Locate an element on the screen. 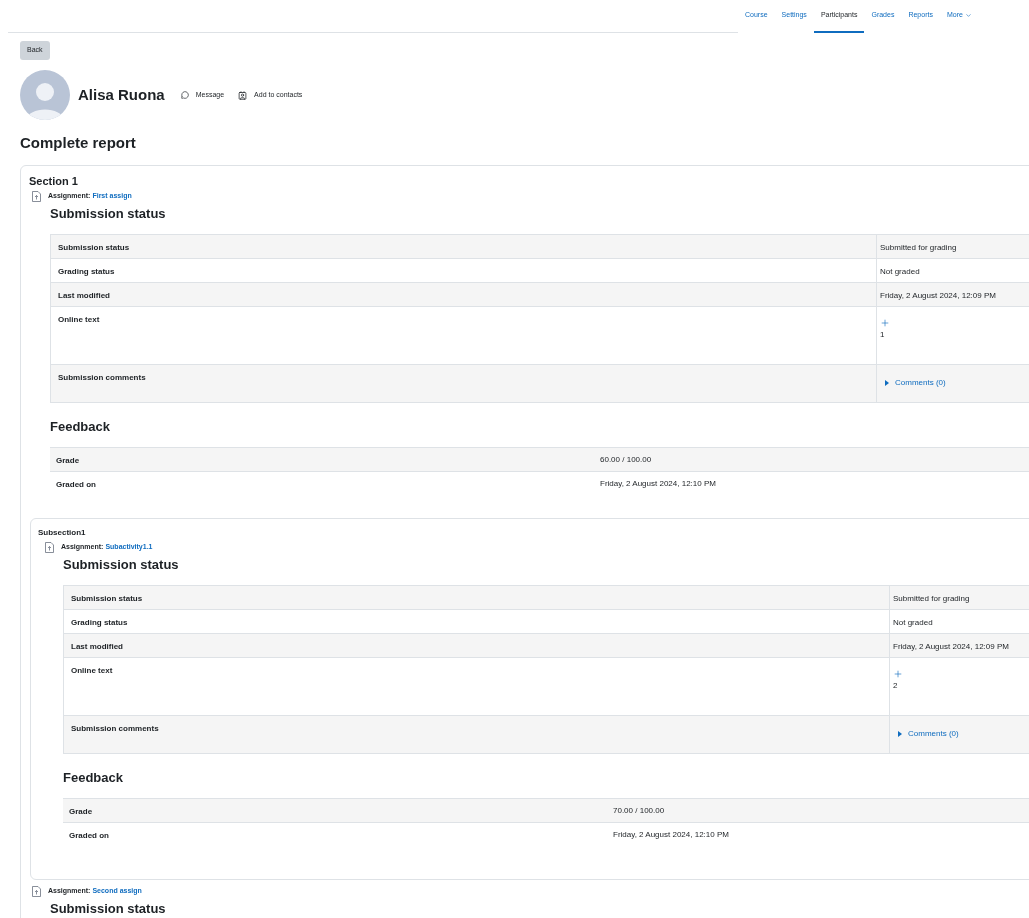 This screenshot has height=918, width=1029. section-title: Section 1 is located at coordinates (54, 181).